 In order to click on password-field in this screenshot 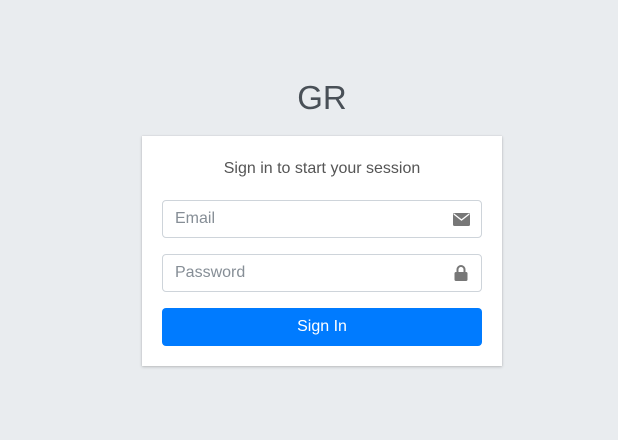, I will do `click(322, 273)`.